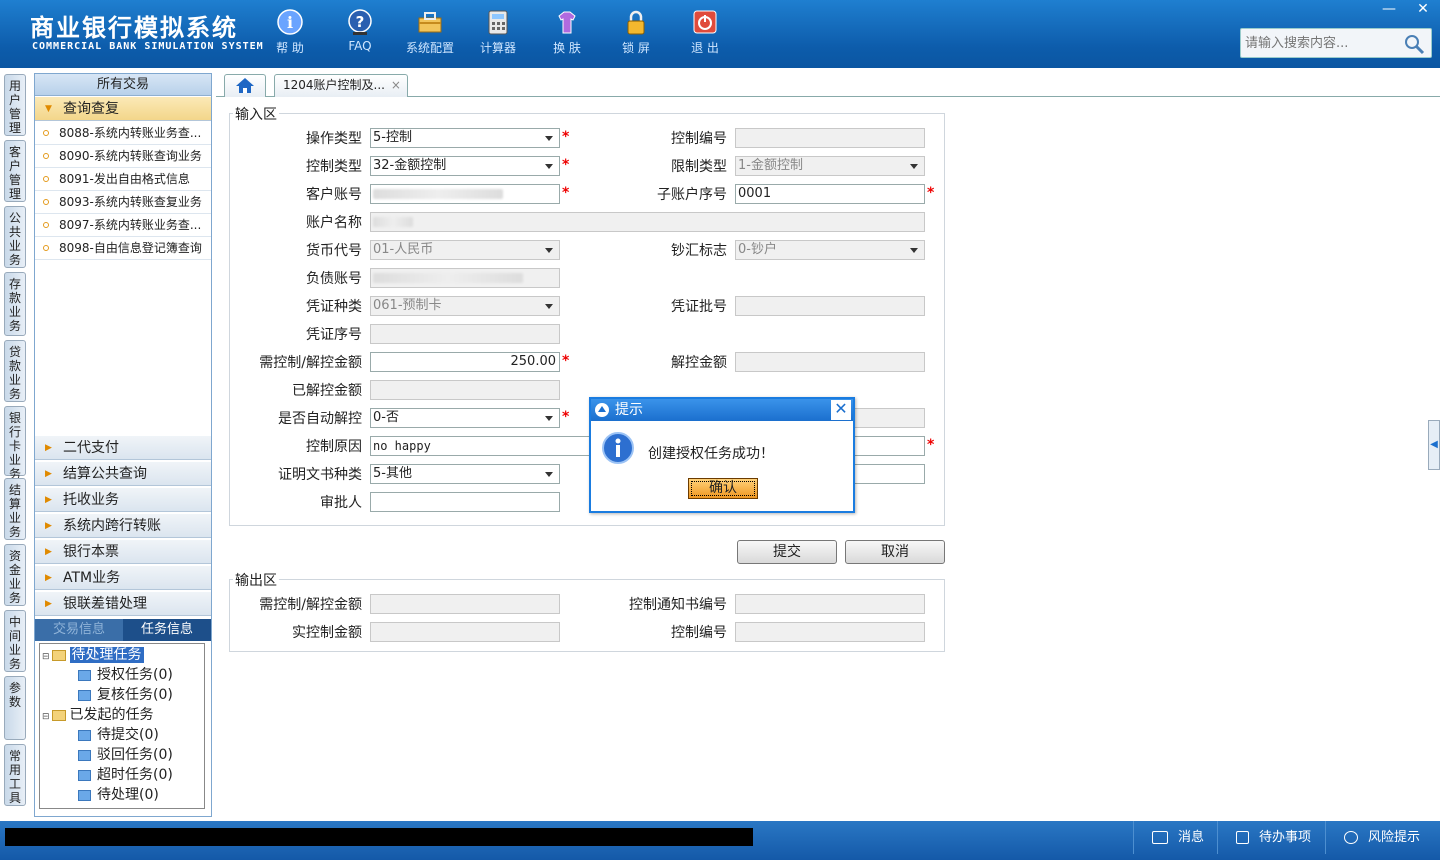 The height and width of the screenshot is (860, 1440). What do you see at coordinates (334, 307) in the screenshot?
I see `voucher-type-label: 凭证种类` at bounding box center [334, 307].